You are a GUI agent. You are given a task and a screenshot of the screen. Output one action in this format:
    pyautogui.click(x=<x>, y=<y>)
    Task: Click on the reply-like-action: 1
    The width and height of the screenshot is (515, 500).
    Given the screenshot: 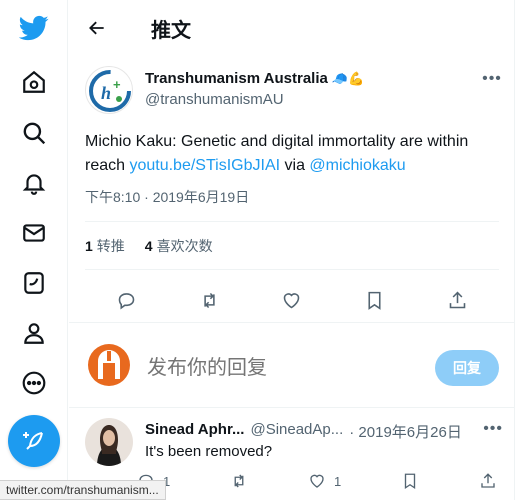 What is the action you would take?
    pyautogui.click(x=324, y=481)
    